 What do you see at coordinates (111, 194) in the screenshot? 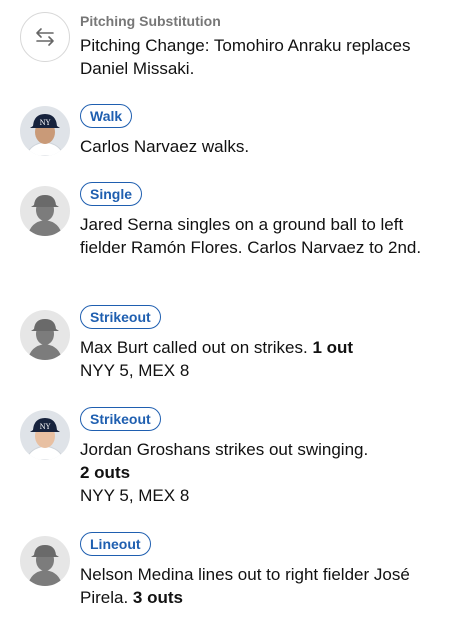
I see `play-type-badge: Single` at bounding box center [111, 194].